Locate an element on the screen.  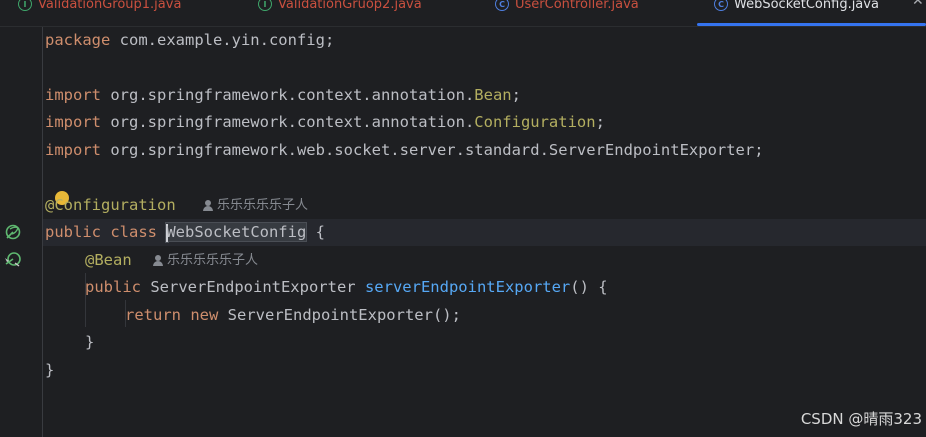
tab-label: UserController.java is located at coordinates (577, 6).